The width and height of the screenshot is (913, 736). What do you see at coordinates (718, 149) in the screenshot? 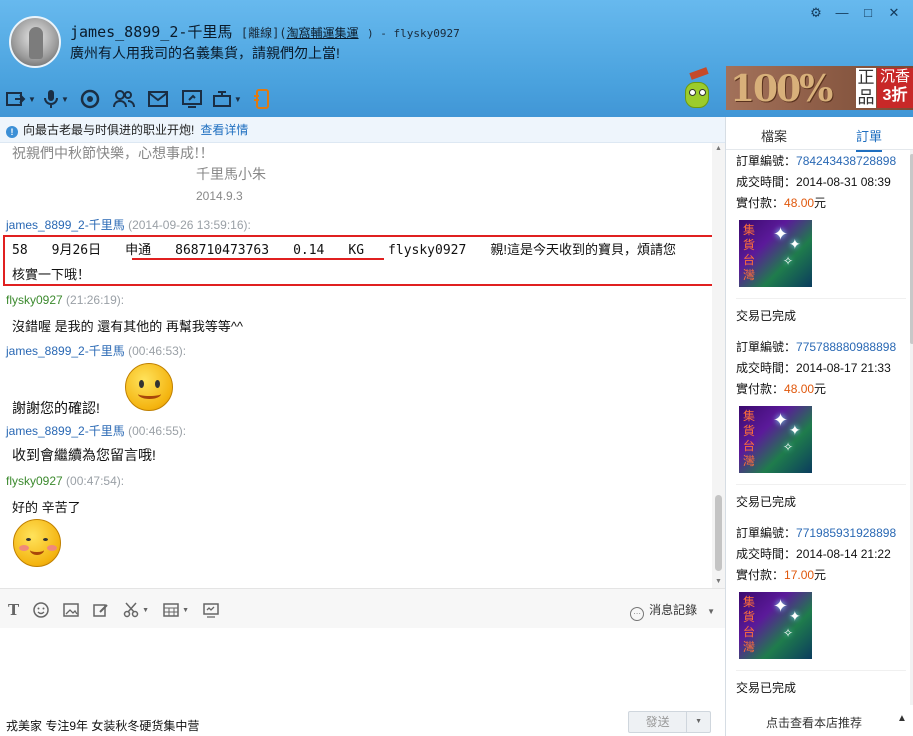
I see `scroll-up-icon: ▲` at bounding box center [718, 149].